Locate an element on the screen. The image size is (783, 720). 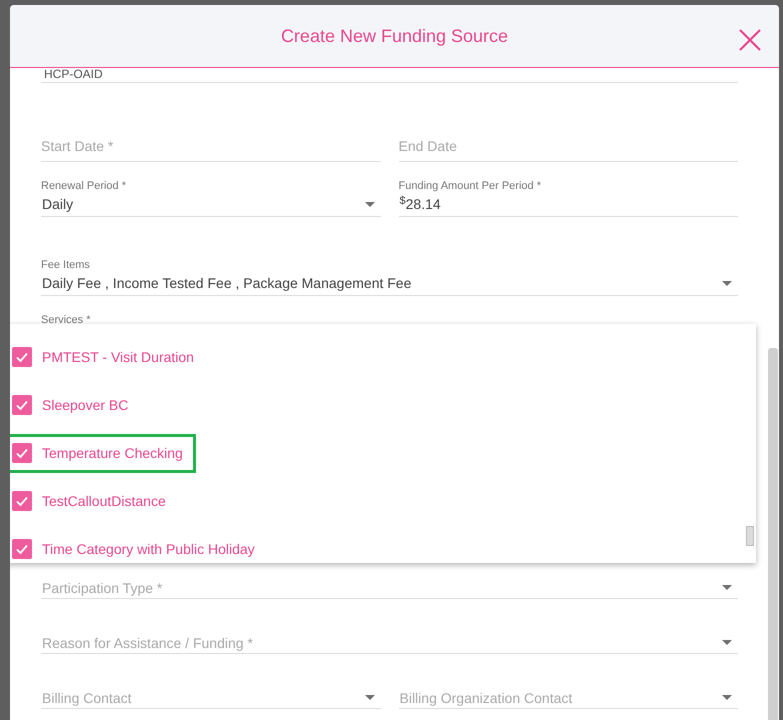
dialog-title: Create New Funding Source is located at coordinates (394, 36).